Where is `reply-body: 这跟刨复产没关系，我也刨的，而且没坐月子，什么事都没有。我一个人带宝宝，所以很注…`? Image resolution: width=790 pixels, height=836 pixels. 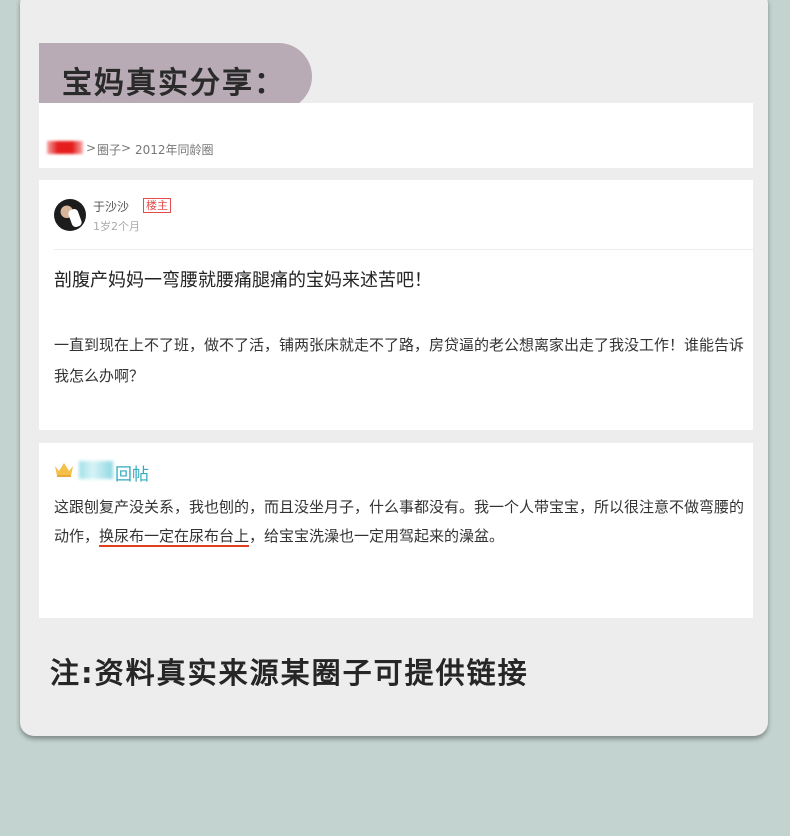
reply-body: 这跟刨复产没关系，我也刨的，而且没坐月子，什么事都没有。我一个人带宝宝，所以很注… is located at coordinates (400, 522).